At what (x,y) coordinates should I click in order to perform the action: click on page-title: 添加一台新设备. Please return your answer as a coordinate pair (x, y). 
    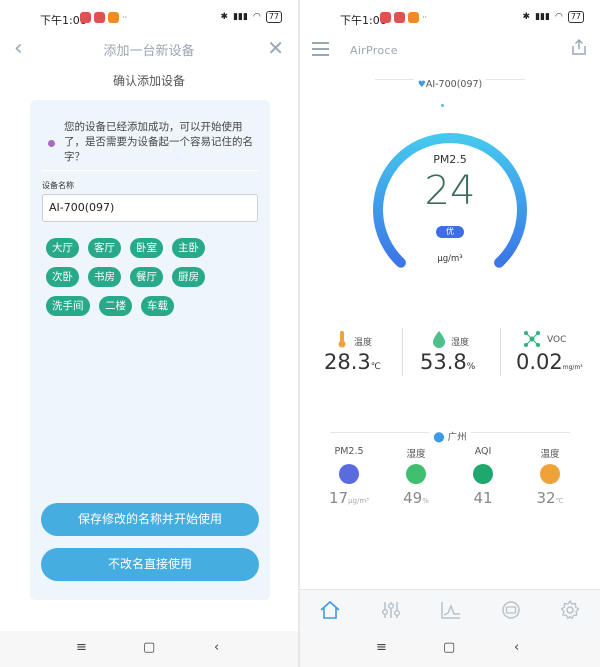
    Looking at the image, I should click on (149, 51).